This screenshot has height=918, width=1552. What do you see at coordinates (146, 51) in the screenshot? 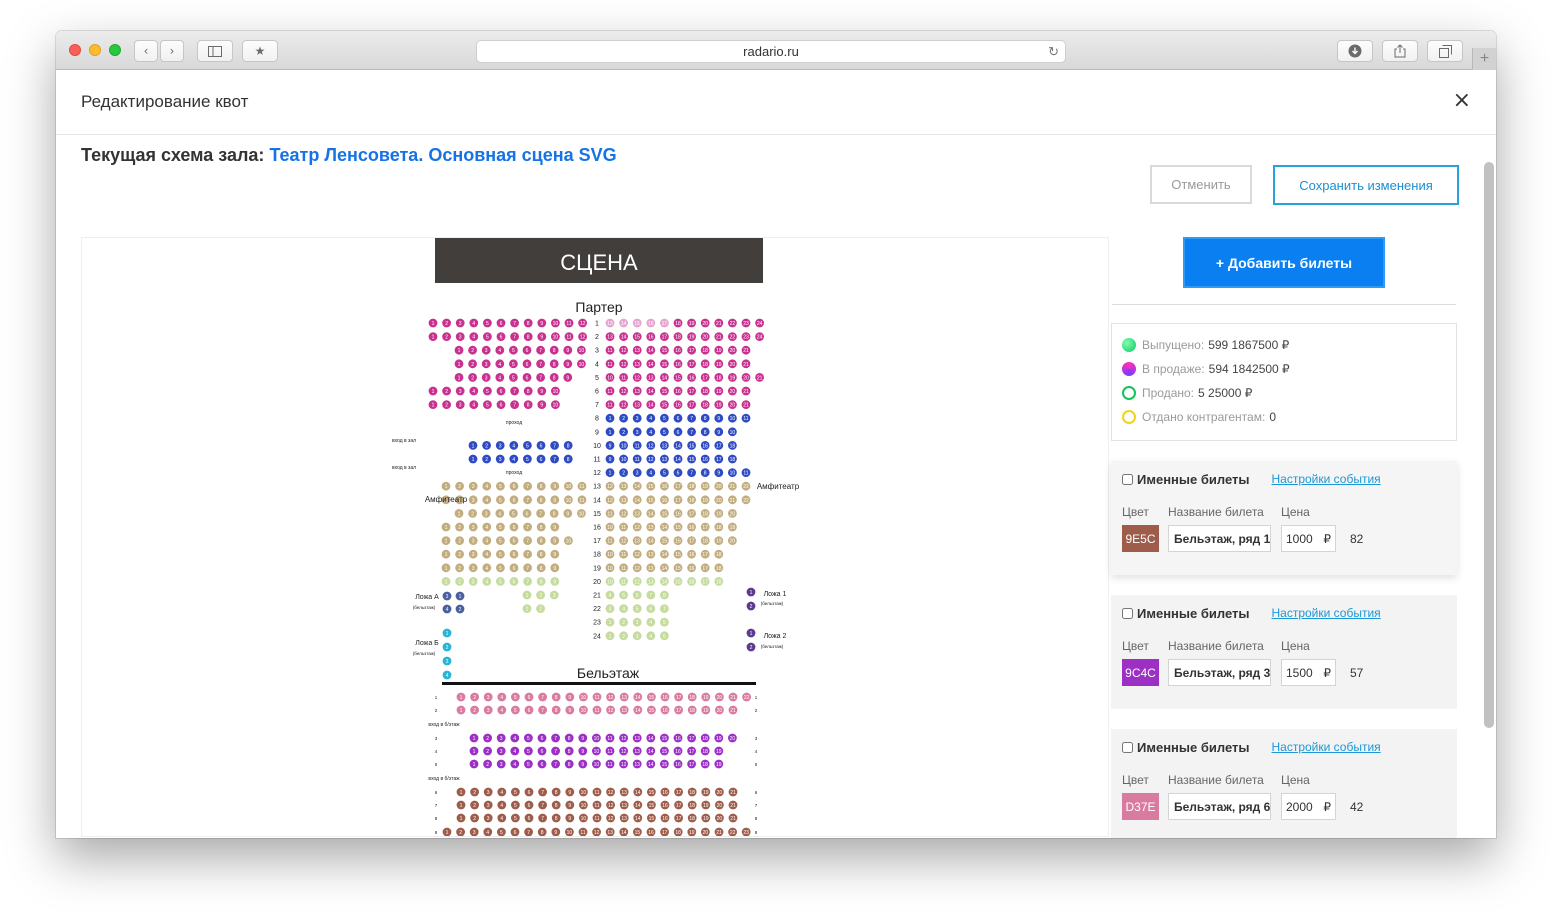
I see `back-button: ‹` at bounding box center [146, 51].